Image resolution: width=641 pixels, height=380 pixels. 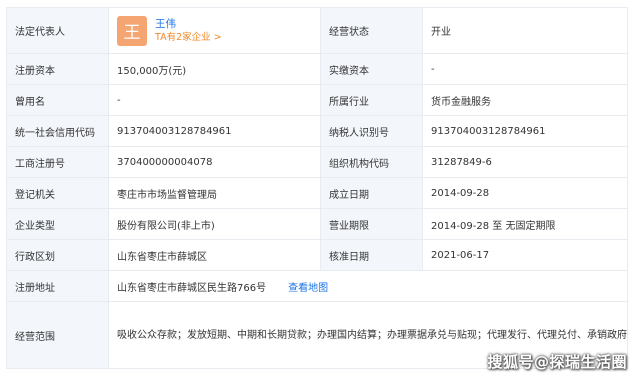 What do you see at coordinates (525, 30) in the screenshot?
I see `status-value: 开业` at bounding box center [525, 30].